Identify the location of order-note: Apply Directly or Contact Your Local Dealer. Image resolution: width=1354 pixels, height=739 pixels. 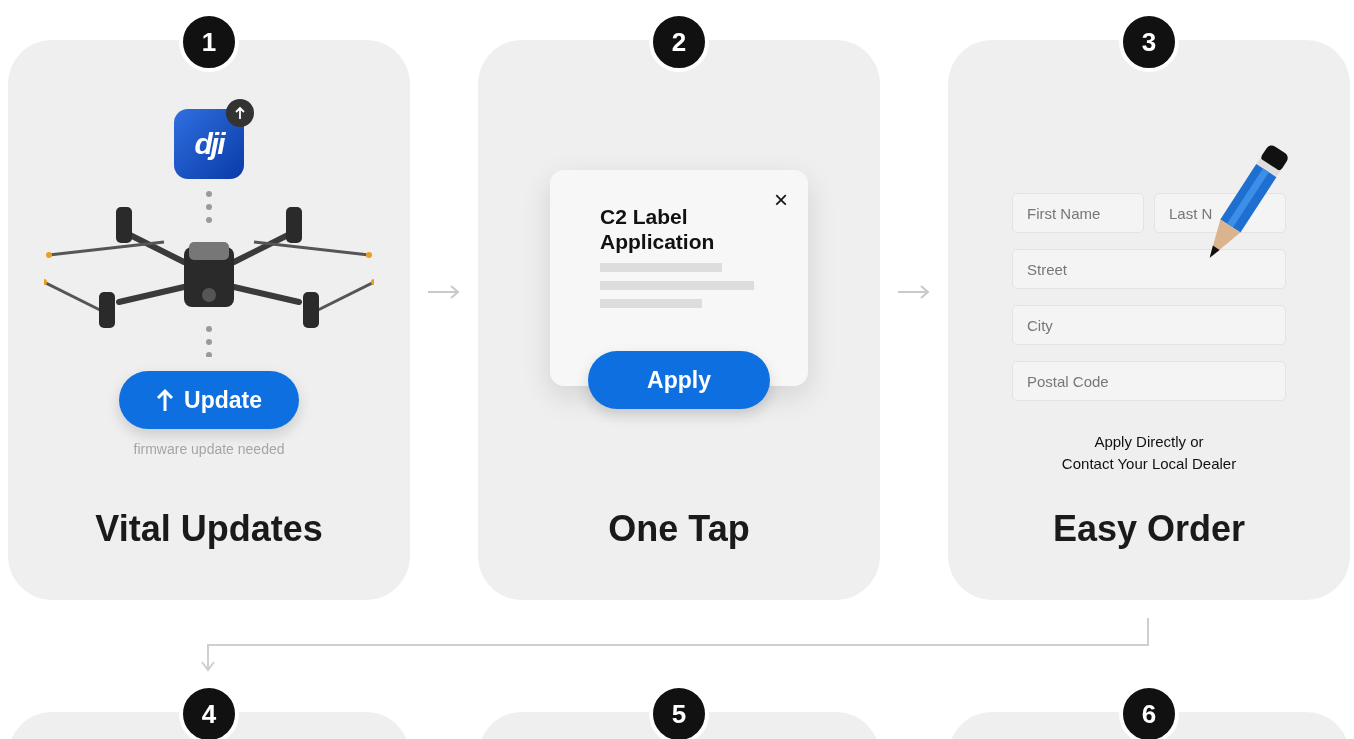
(1149, 453).